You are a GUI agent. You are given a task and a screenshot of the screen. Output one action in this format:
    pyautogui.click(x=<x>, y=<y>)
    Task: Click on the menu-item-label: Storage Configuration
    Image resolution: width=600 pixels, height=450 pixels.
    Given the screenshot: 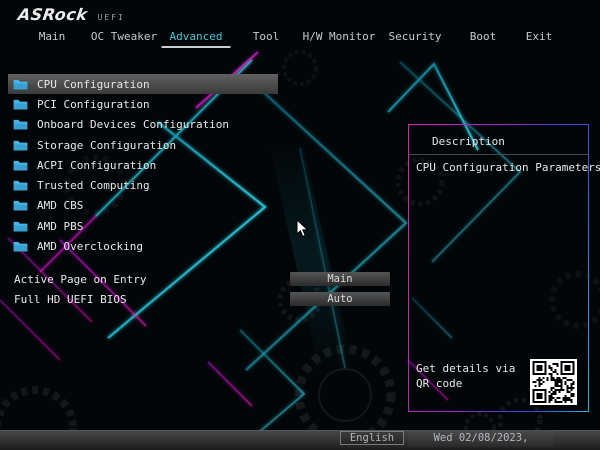 What is the action you would take?
    pyautogui.click(x=107, y=145)
    